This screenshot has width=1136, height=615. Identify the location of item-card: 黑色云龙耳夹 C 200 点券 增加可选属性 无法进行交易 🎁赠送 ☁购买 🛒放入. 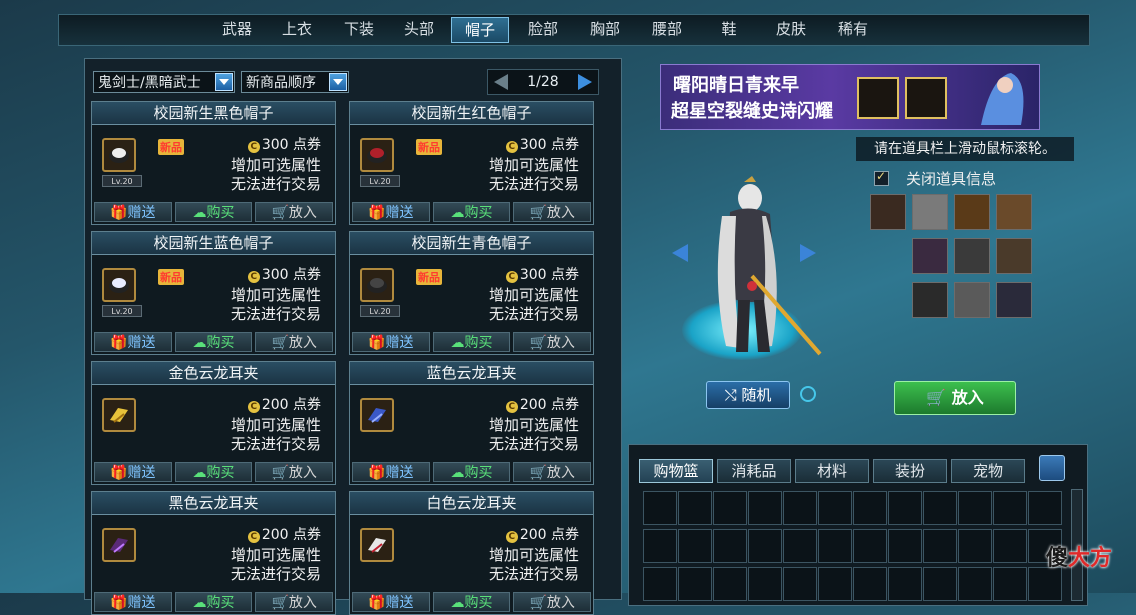
(213, 553).